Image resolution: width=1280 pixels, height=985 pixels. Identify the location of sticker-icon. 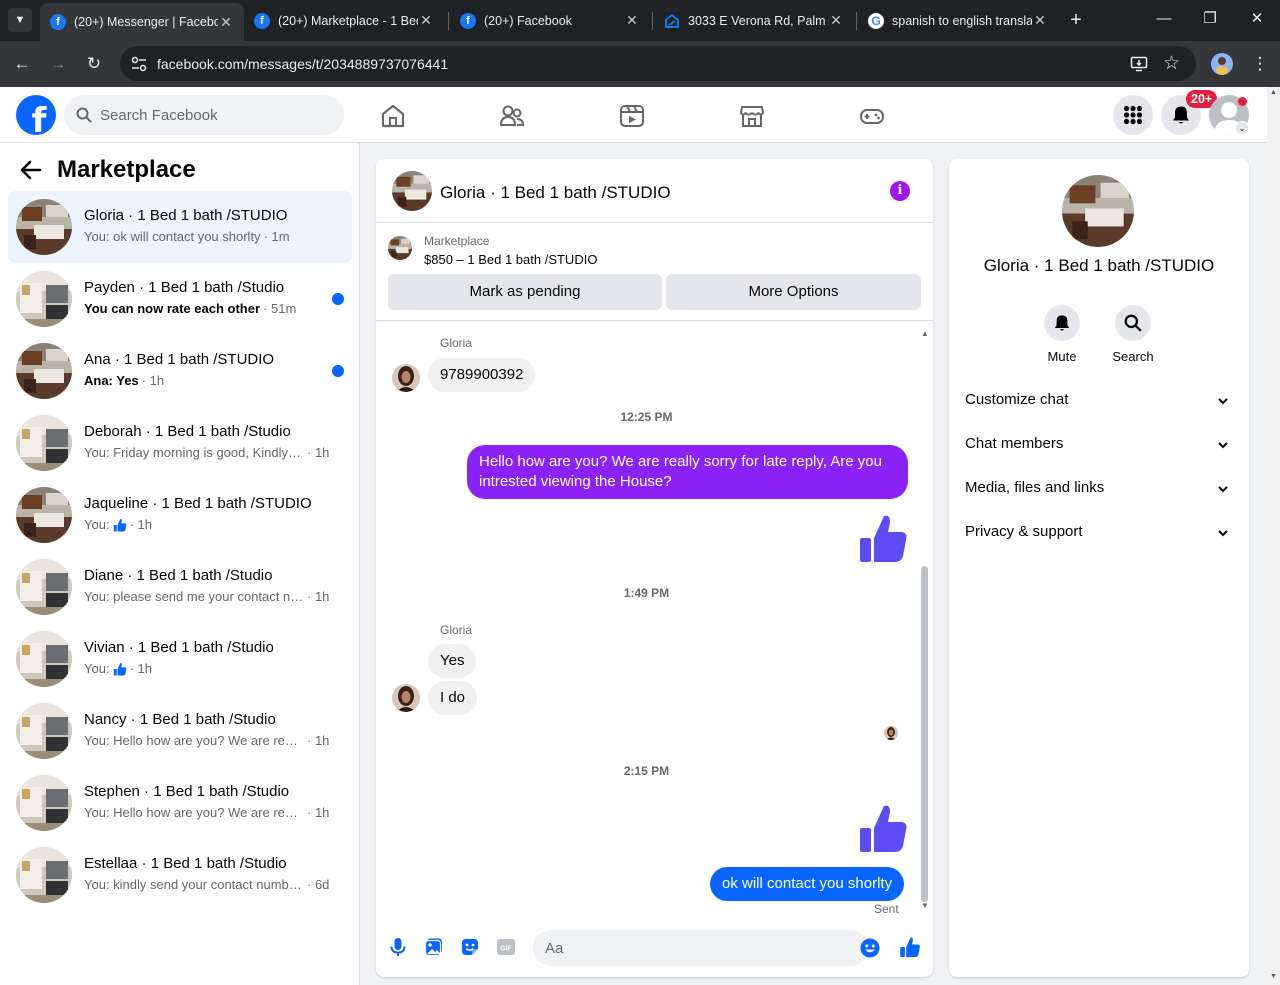
(470, 947).